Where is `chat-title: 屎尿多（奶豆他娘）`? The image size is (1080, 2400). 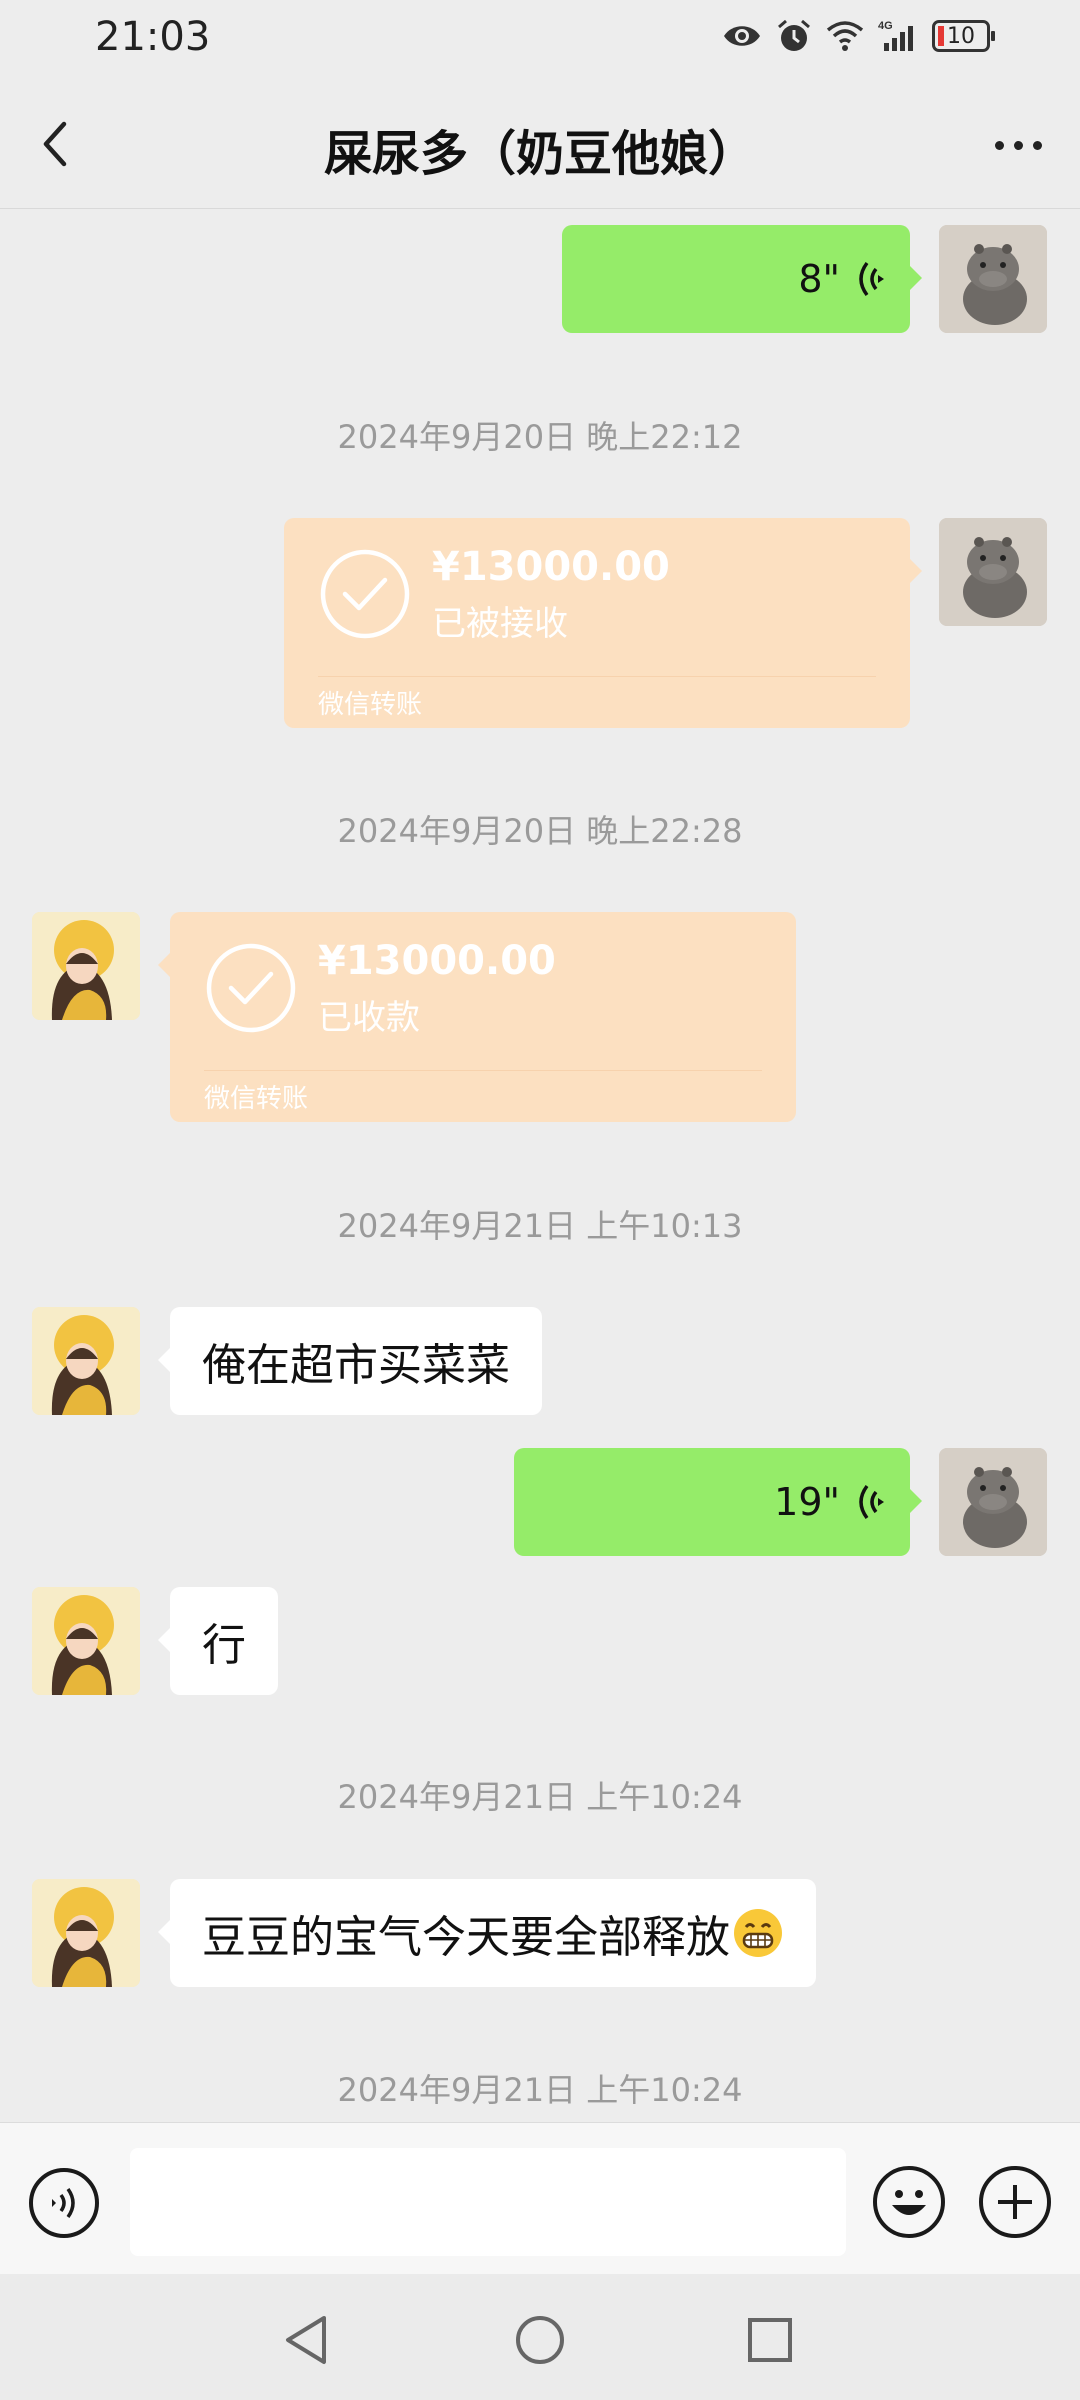 chat-title: 屎尿多（奶豆他娘） is located at coordinates (539, 154).